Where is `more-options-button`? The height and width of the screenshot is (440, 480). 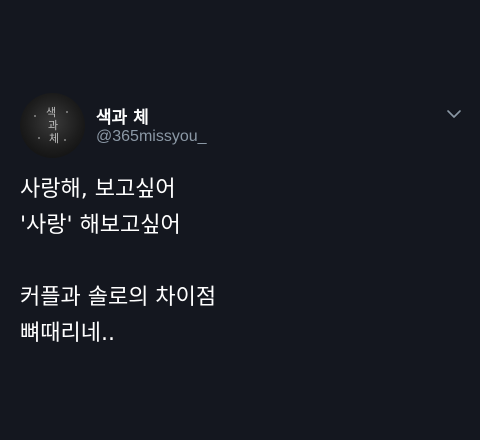
more-options-button is located at coordinates (454, 114).